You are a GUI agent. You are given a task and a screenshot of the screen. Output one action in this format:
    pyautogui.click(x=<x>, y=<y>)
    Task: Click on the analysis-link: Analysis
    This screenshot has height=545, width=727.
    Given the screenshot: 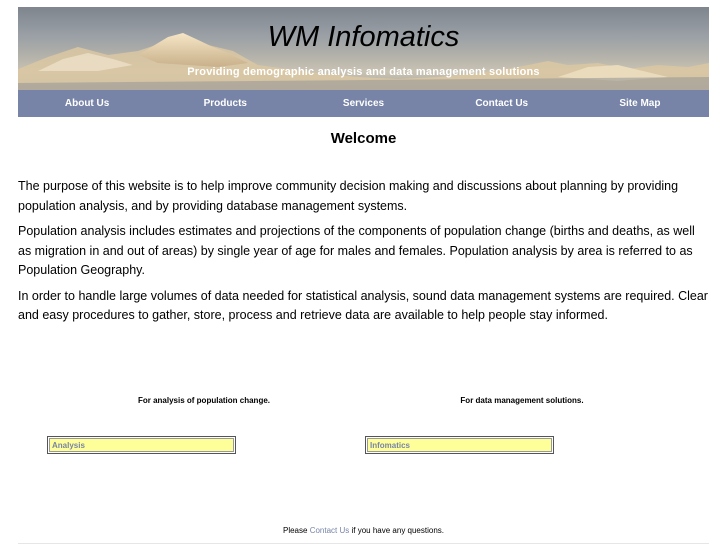 What is the action you would take?
    pyautogui.click(x=141, y=445)
    